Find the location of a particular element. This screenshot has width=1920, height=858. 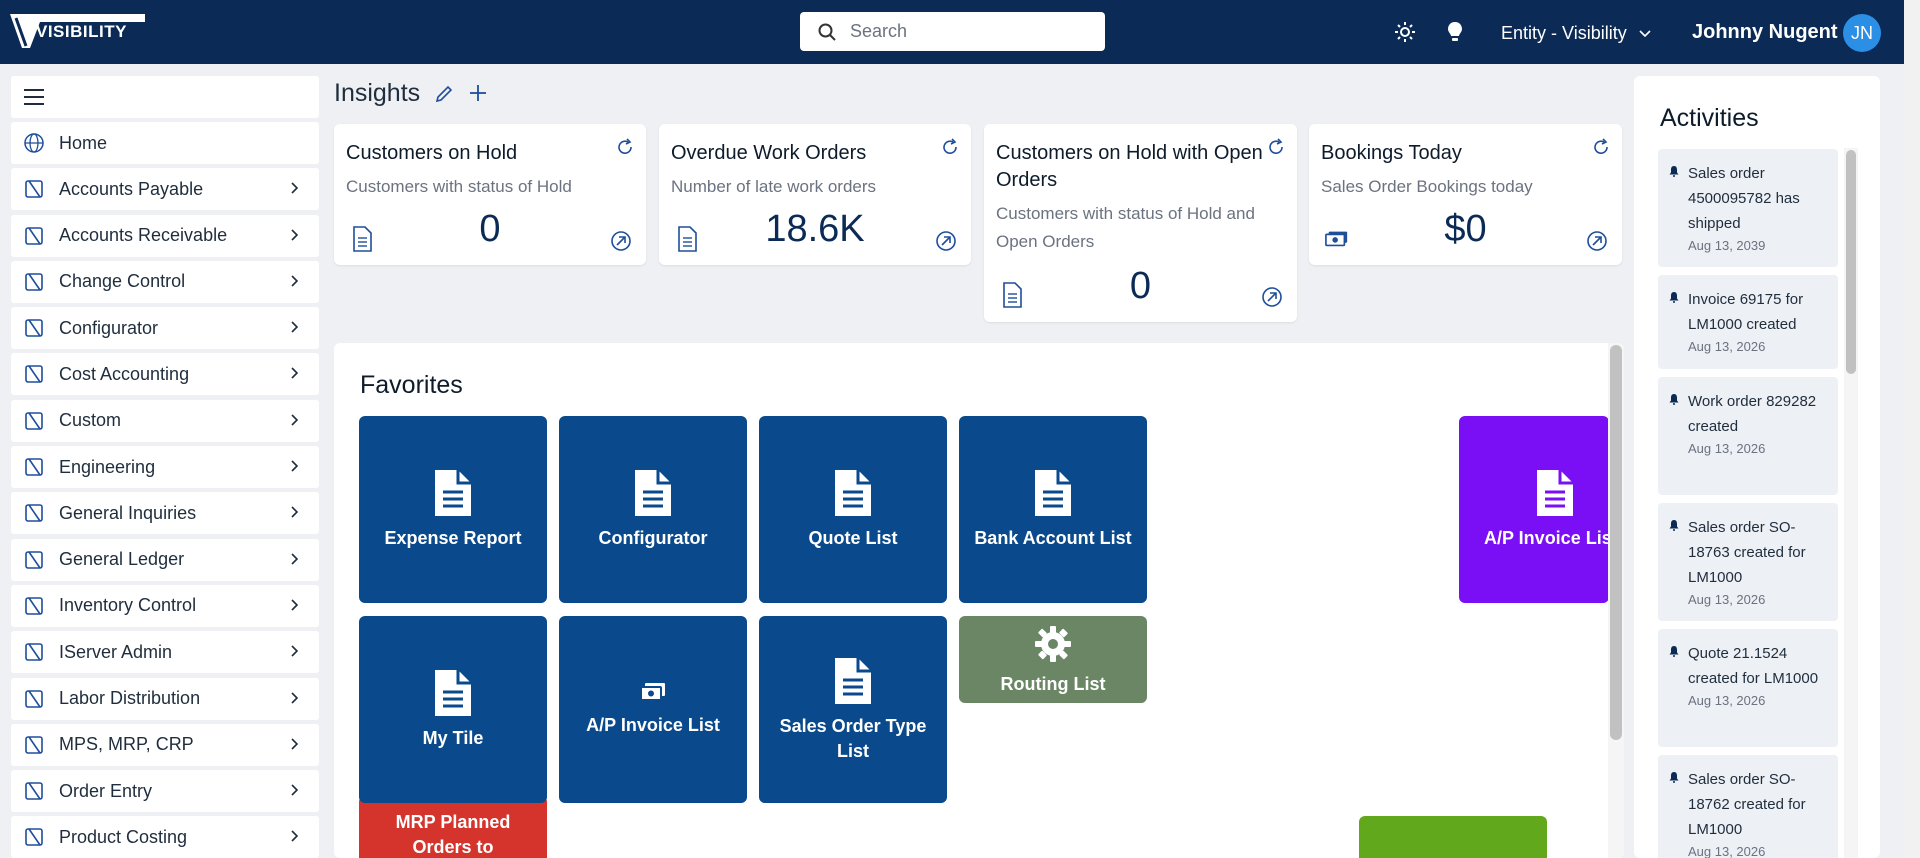

favorite-tile-configurator: Configurator is located at coordinates (653, 509).